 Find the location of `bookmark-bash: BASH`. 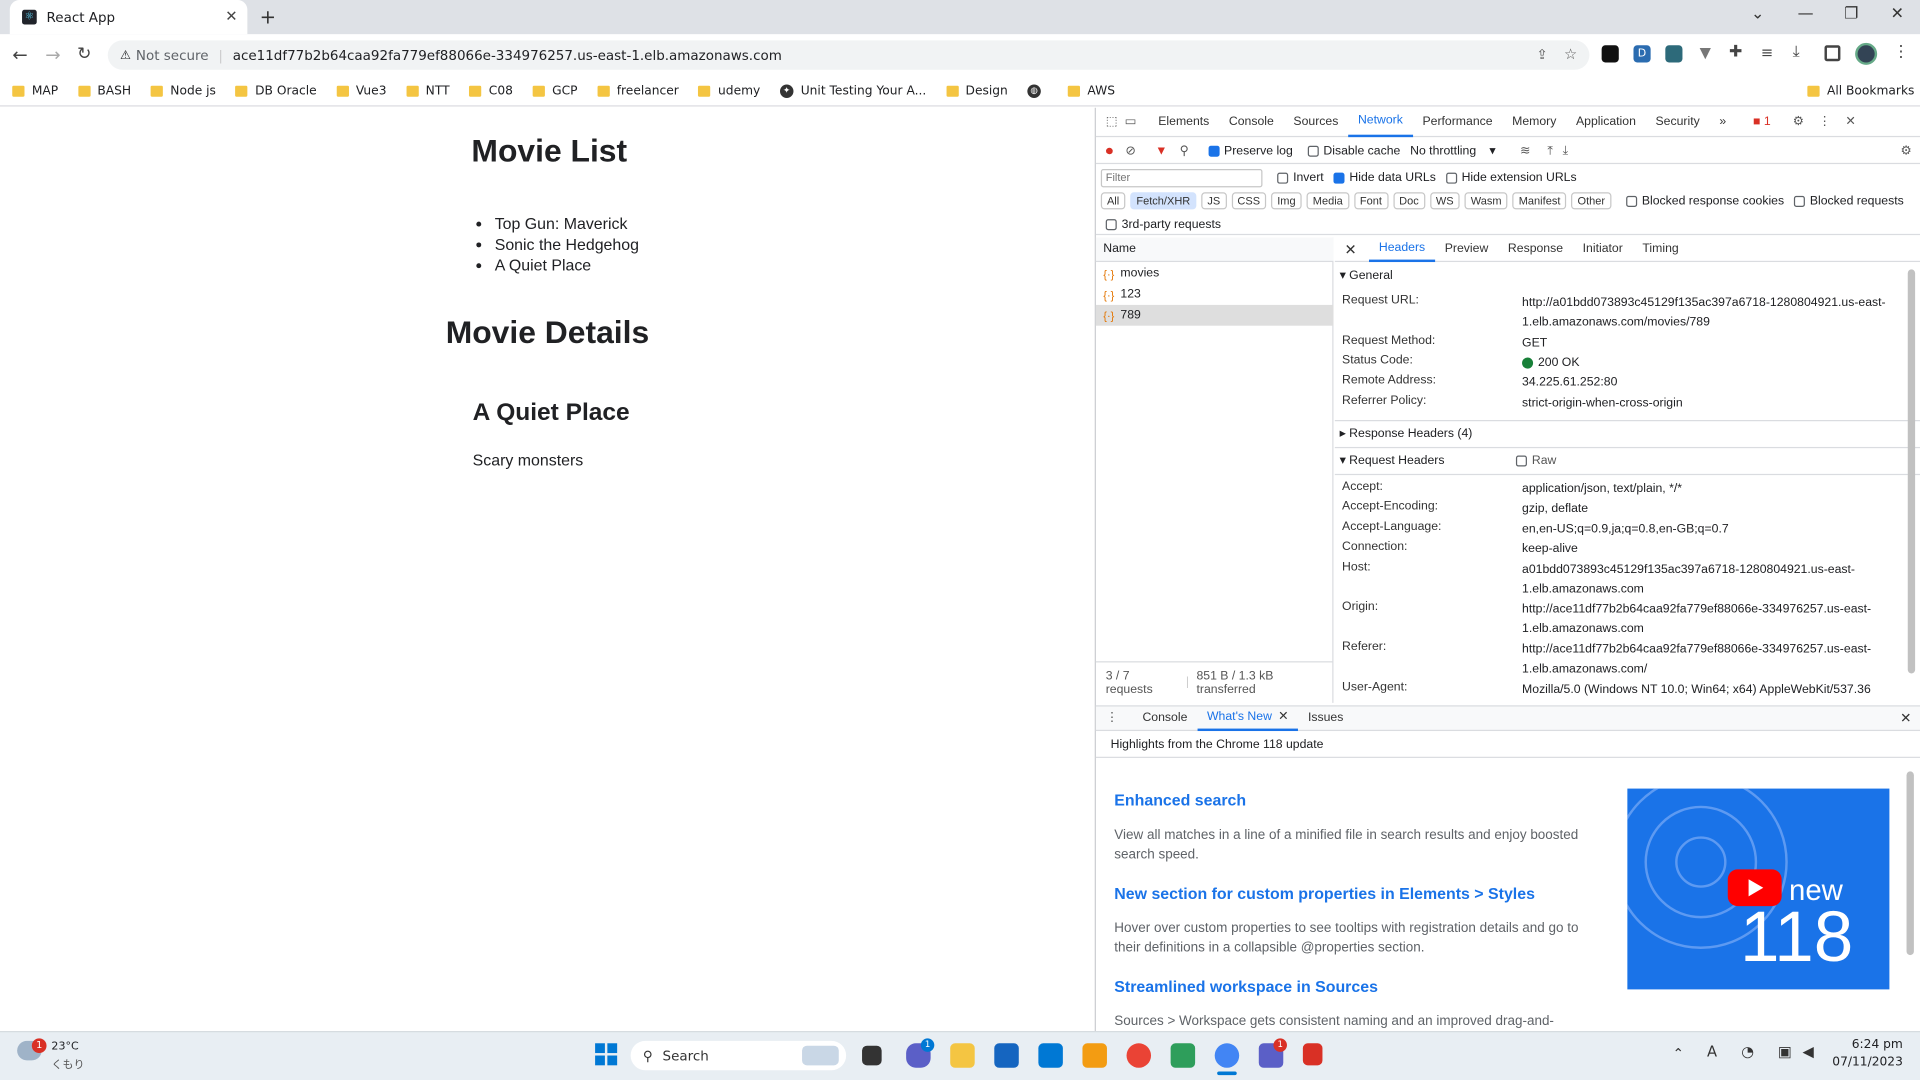

bookmark-bash: BASH is located at coordinates (104, 90).